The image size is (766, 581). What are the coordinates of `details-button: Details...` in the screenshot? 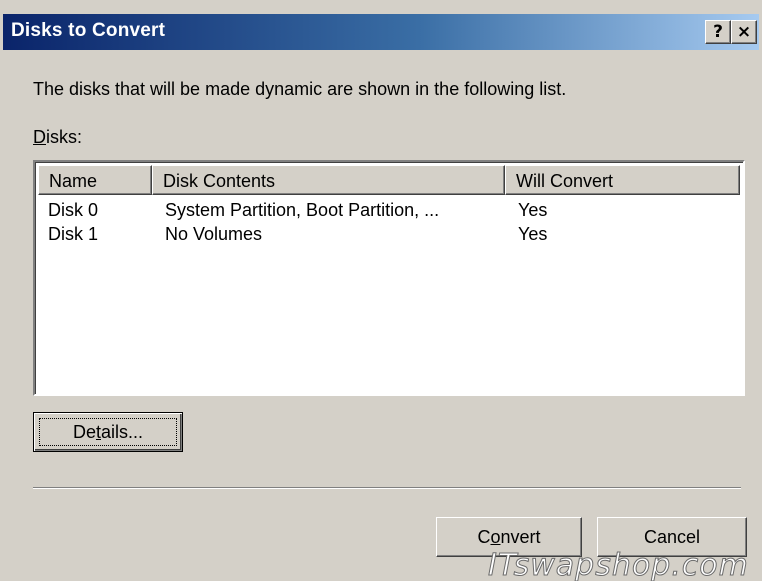 It's located at (108, 432).